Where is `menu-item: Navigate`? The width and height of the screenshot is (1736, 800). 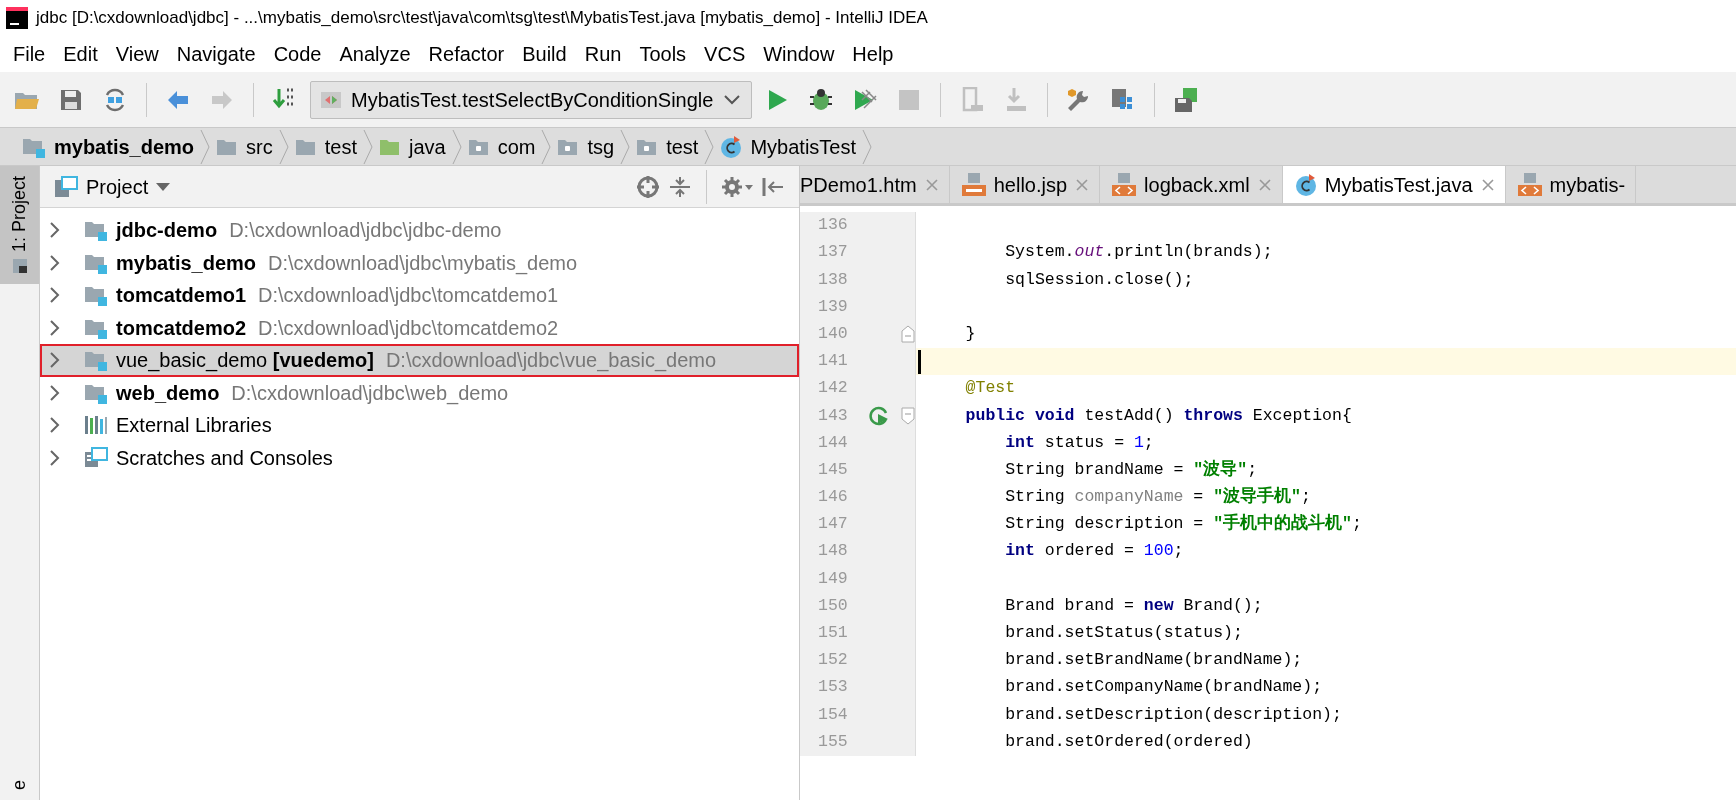 menu-item: Navigate is located at coordinates (216, 53).